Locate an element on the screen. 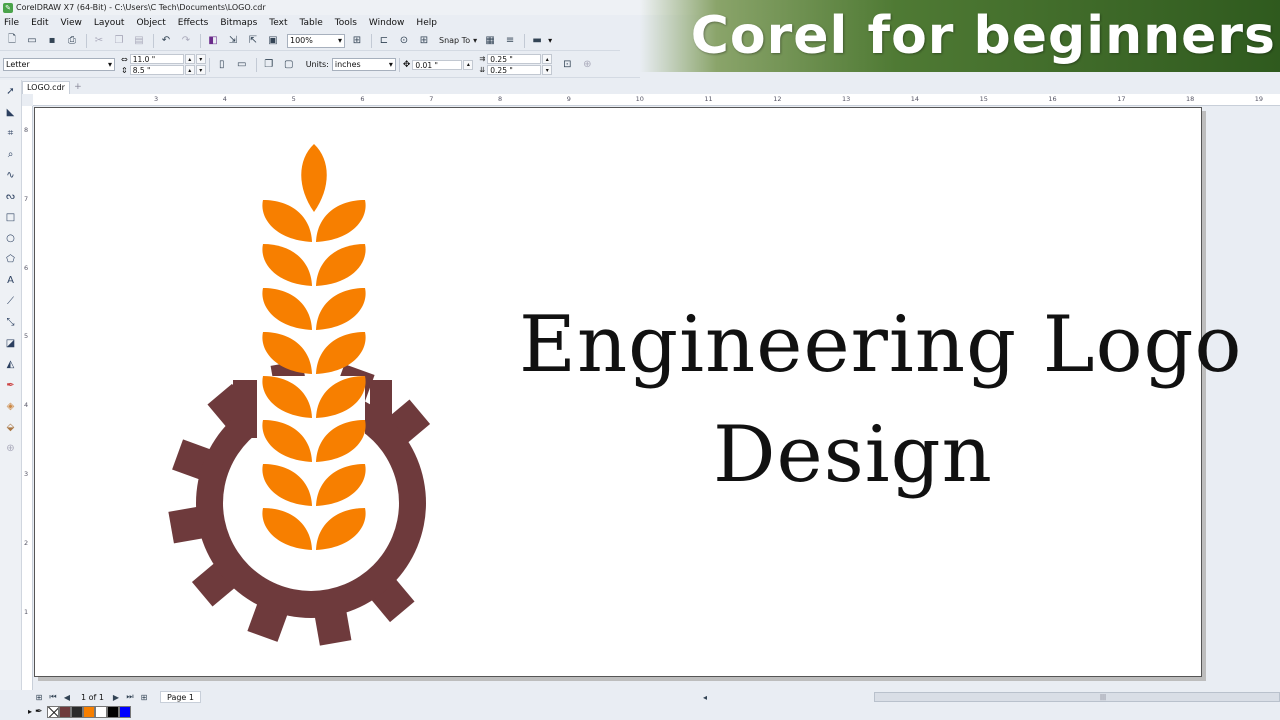 This screenshot has width=1280, height=720. previous-page-icon: ◀ is located at coordinates (67, 697).